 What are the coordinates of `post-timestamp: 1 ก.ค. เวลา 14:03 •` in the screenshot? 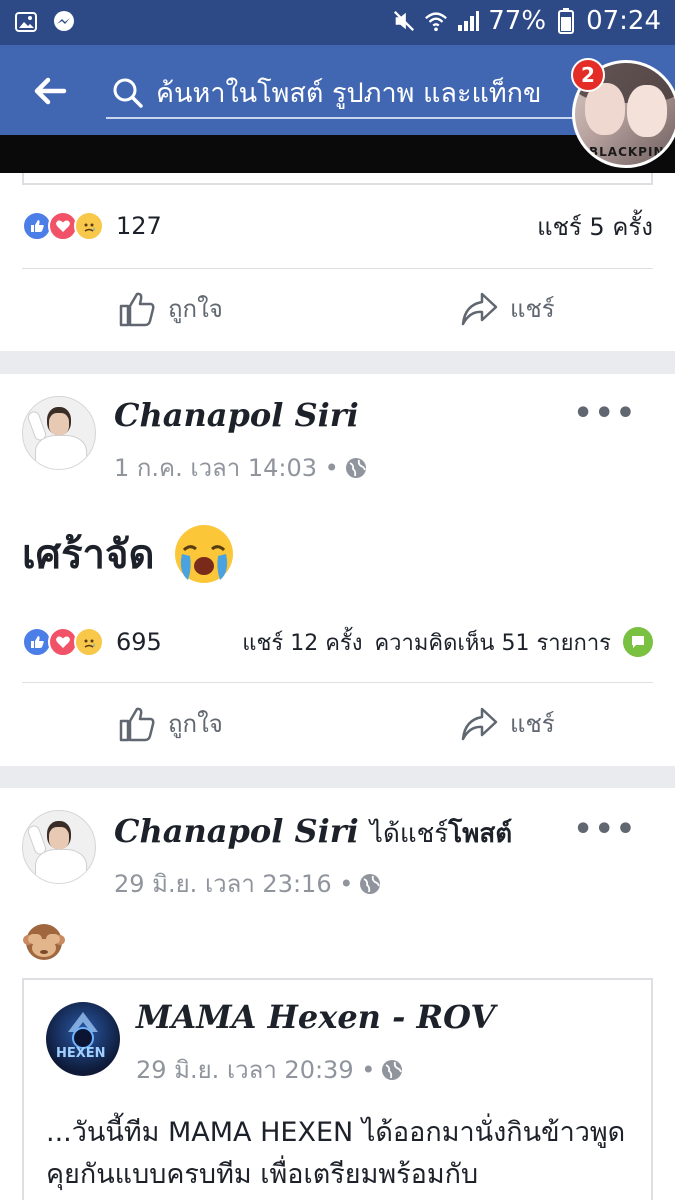 It's located at (240, 467).